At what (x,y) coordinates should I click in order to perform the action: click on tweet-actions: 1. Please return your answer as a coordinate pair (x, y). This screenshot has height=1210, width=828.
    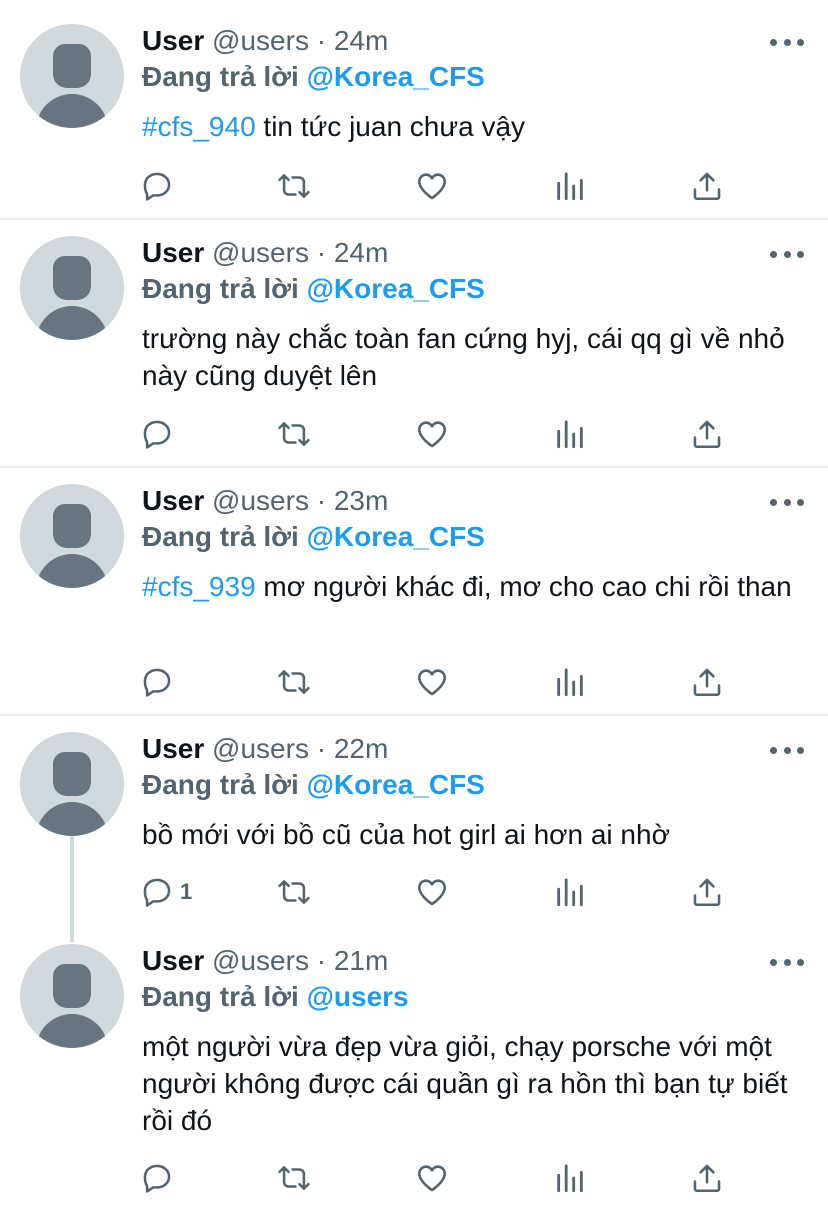
    Looking at the image, I should click on (414, 892).